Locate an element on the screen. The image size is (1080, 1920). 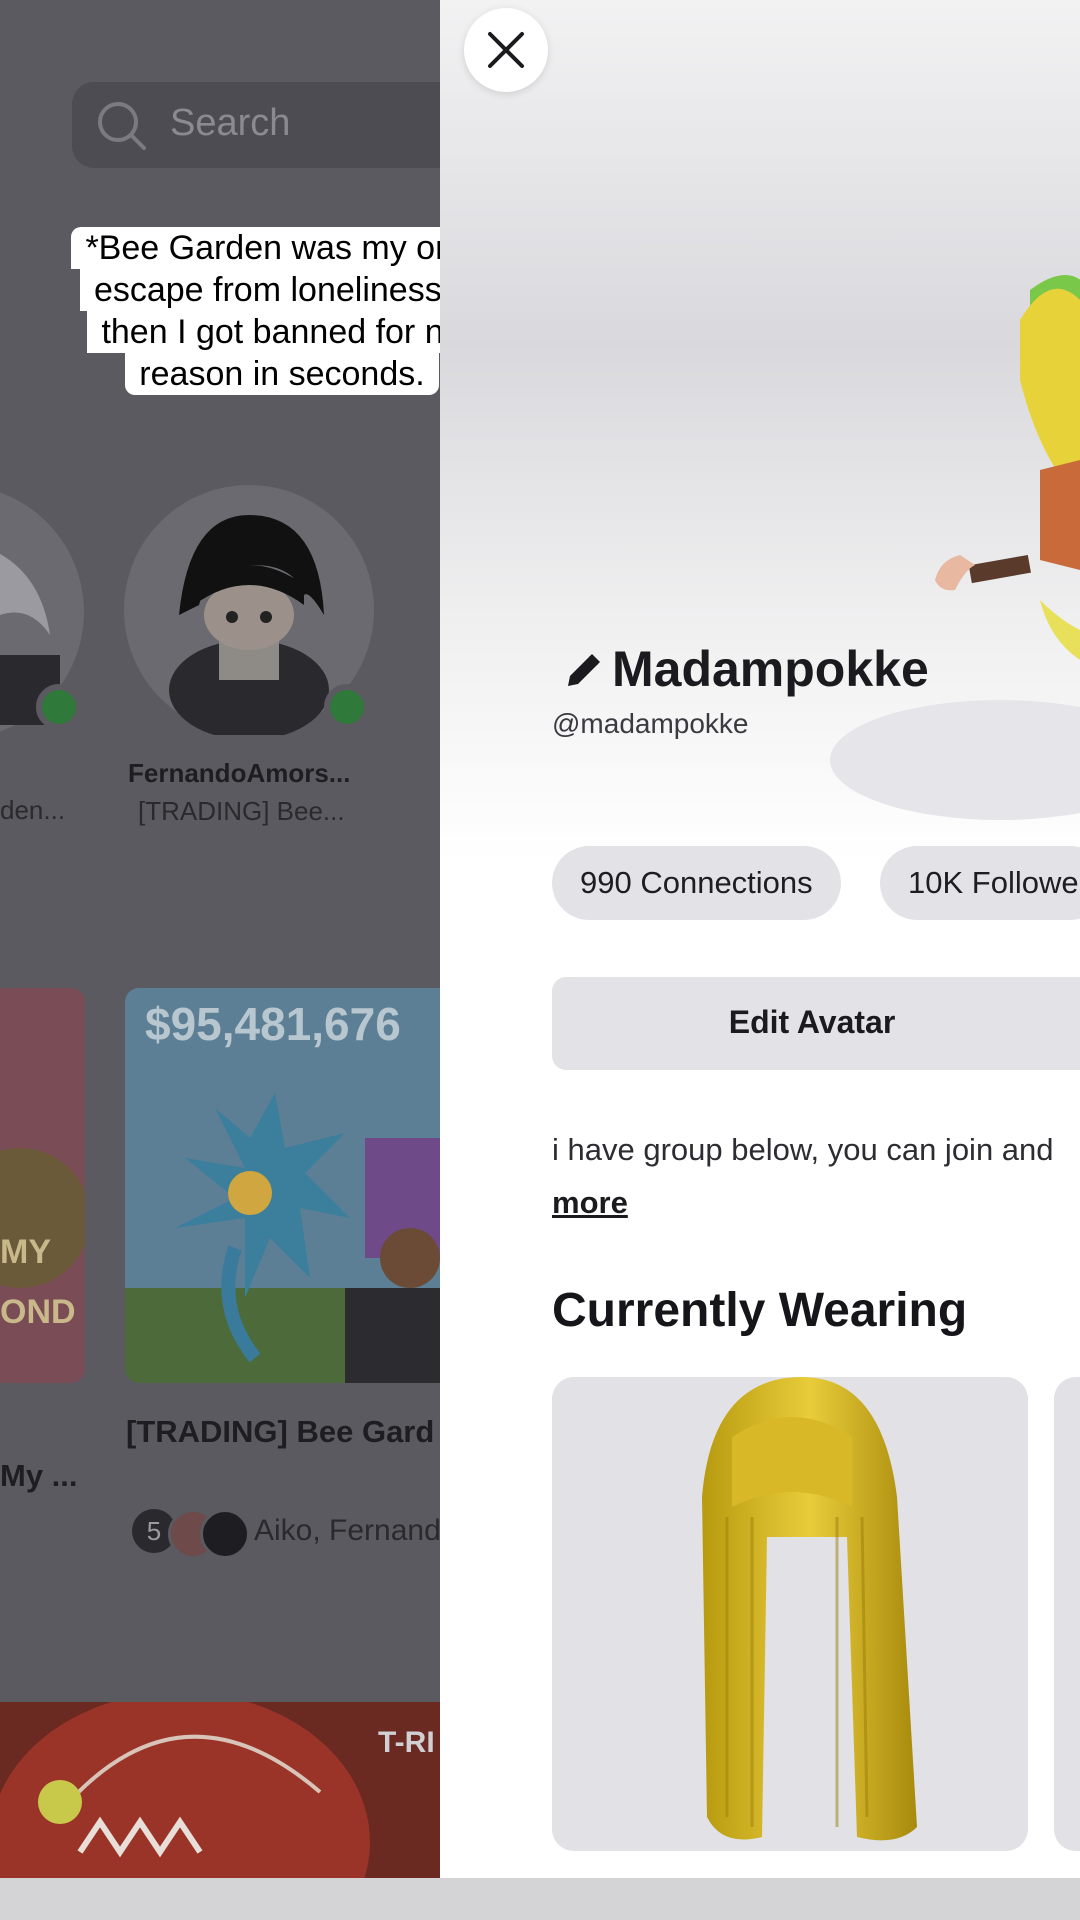
game-banner: T-RI 0,0 is located at coordinates (220, 1790).